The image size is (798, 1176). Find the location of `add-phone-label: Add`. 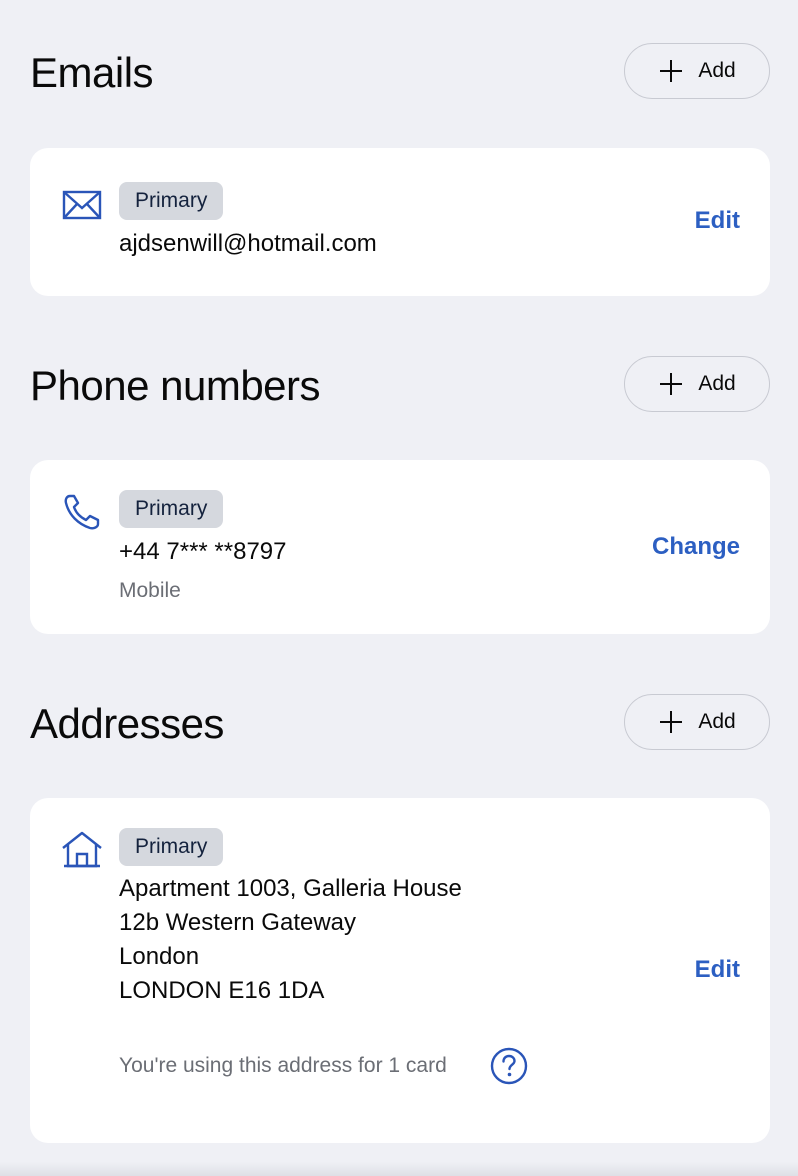

add-phone-label: Add is located at coordinates (717, 383).